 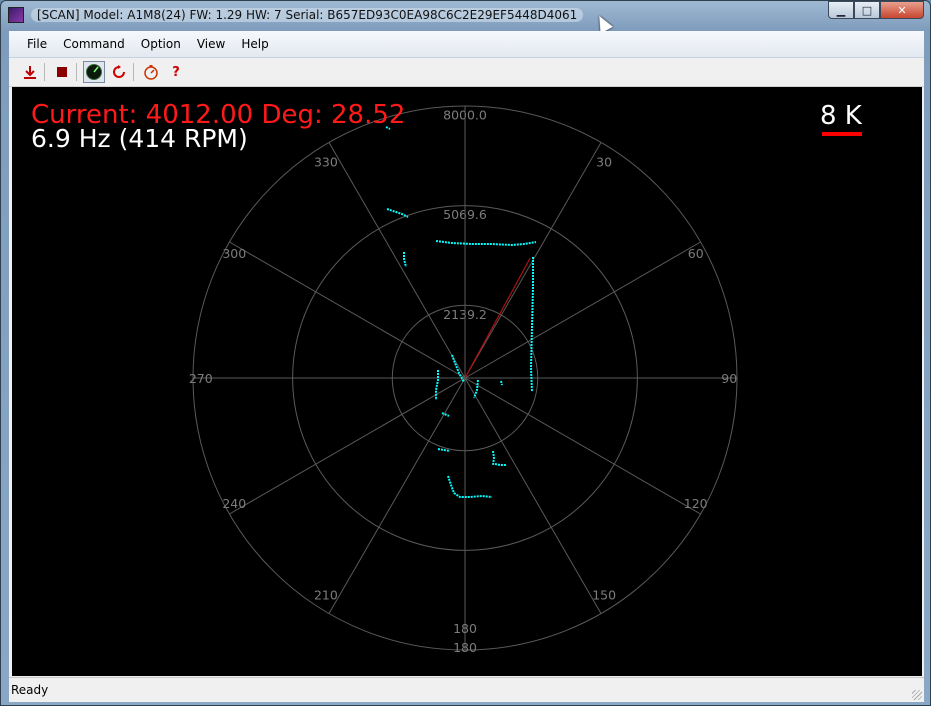 I want to click on scan-toggle-button, so click(x=94, y=72).